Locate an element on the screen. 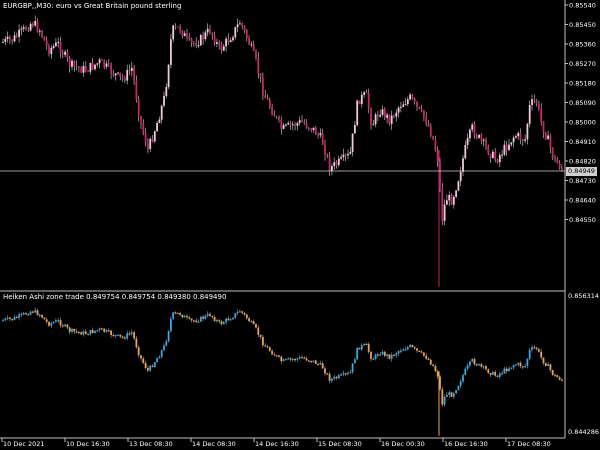  current-price-tag: 0.84949 is located at coordinates (581, 171).